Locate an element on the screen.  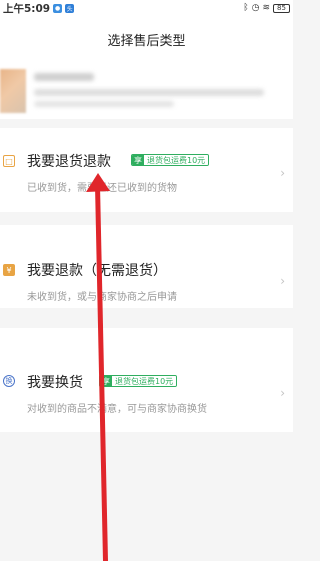
option-title: 我要退货退款 is located at coordinates (69, 162).